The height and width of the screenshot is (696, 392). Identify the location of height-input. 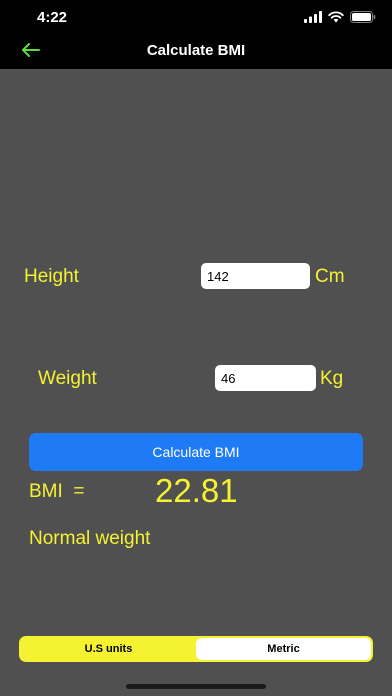
(255, 276).